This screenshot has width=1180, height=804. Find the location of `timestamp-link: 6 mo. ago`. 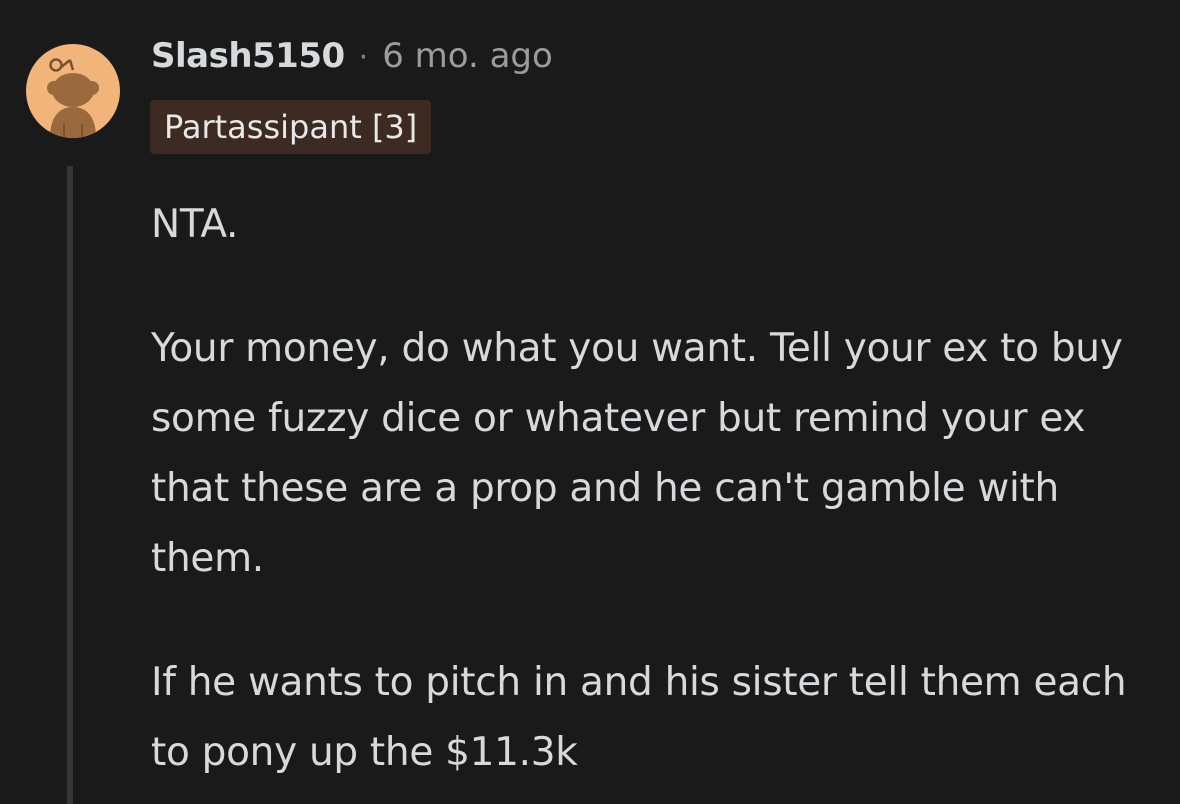

timestamp-link: 6 mo. ago is located at coordinates (467, 56).